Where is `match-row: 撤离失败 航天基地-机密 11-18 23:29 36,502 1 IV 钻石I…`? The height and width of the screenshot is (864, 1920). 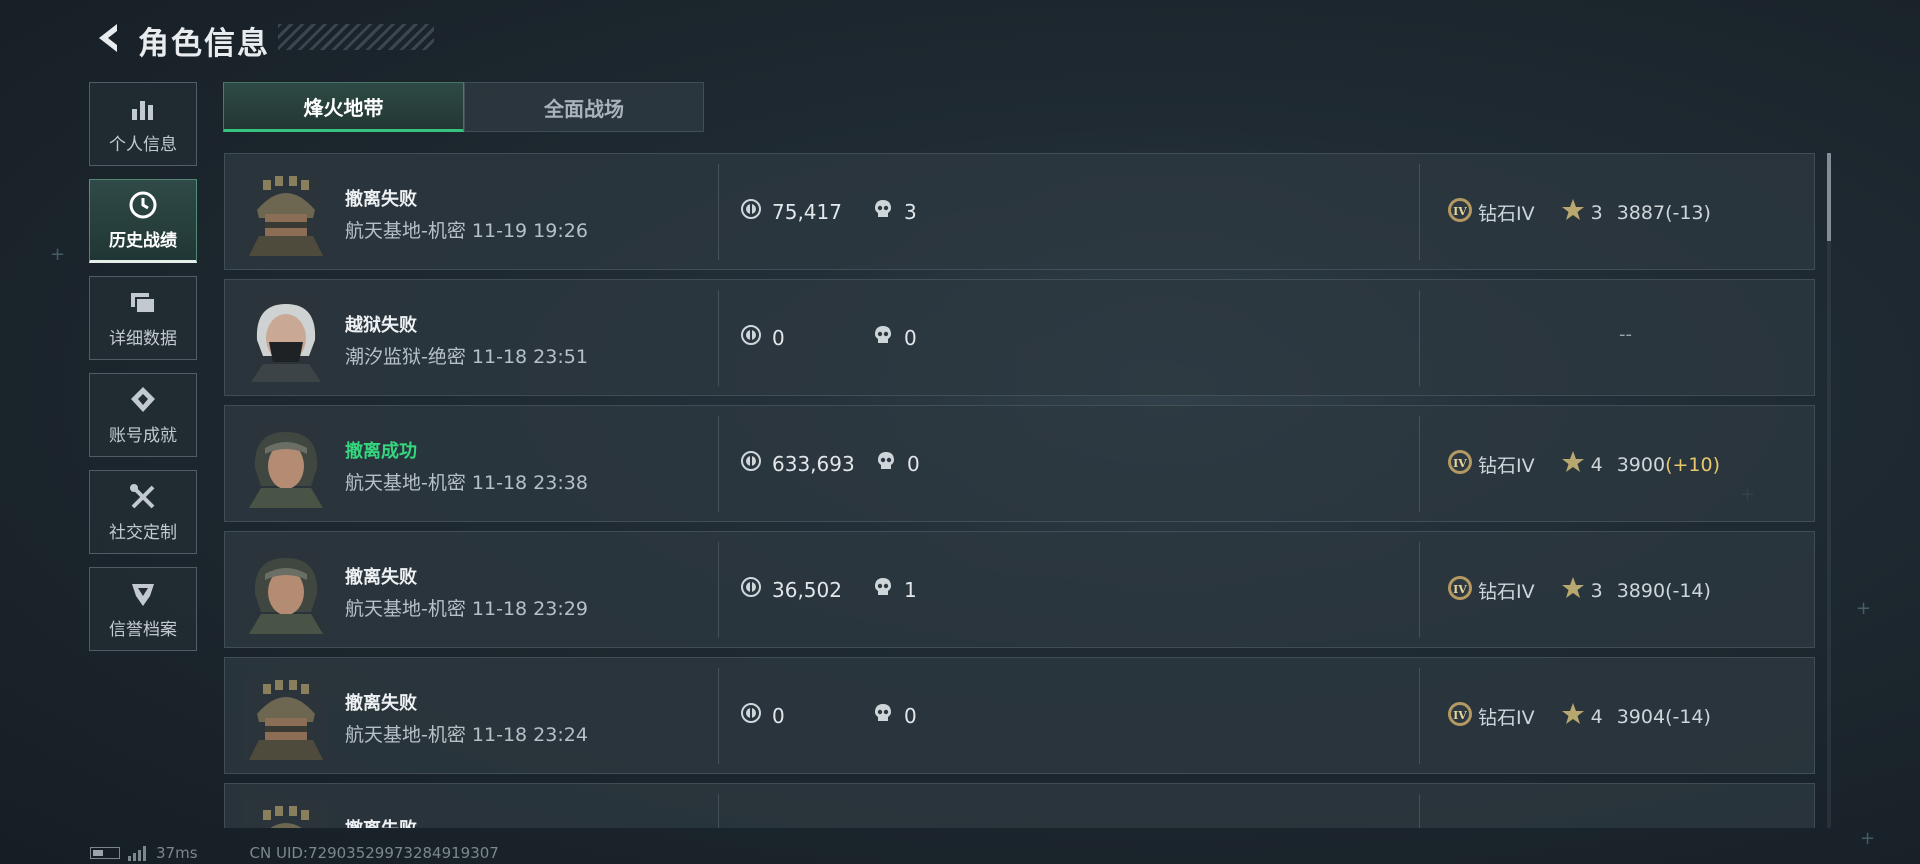 match-row: 撤离失败 航天基地-机密 11-18 23:29 36,502 1 IV 钻石I… is located at coordinates (1019, 589).